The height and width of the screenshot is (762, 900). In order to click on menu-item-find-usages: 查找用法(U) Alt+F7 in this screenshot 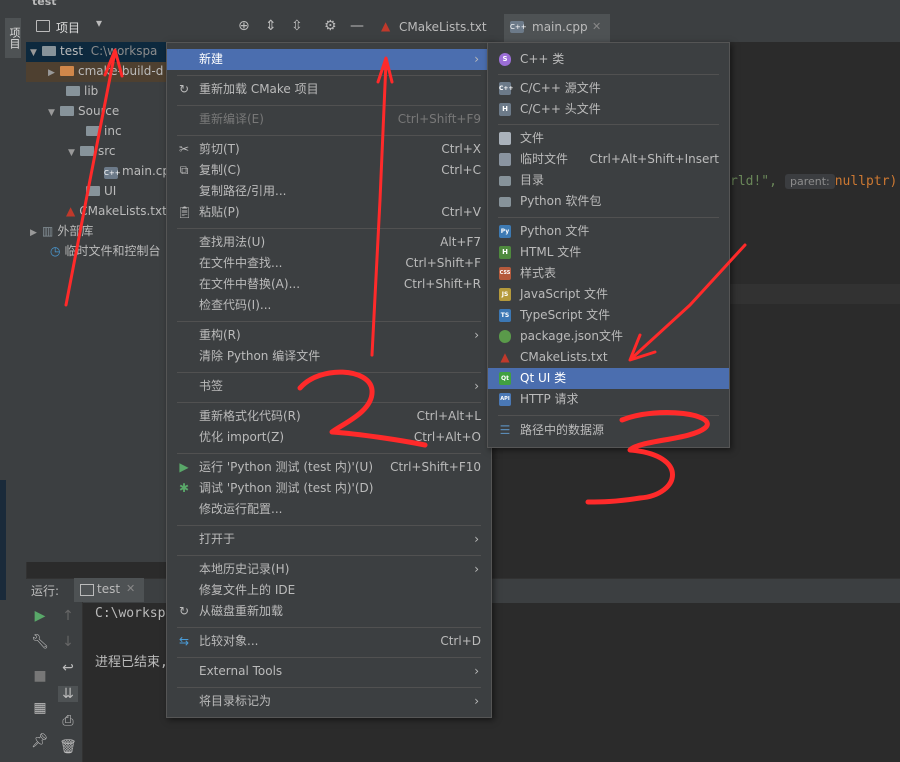, I will do `click(329, 242)`.